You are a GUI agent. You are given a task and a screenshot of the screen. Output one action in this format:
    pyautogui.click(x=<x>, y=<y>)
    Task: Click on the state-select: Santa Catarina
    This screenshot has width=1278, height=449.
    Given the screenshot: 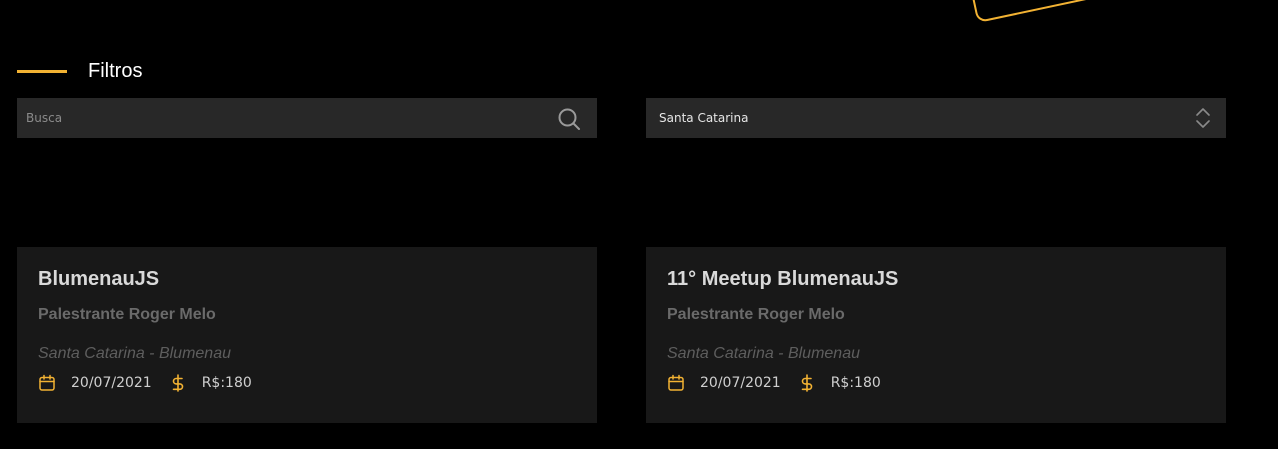 What is the action you would take?
    pyautogui.click(x=936, y=118)
    